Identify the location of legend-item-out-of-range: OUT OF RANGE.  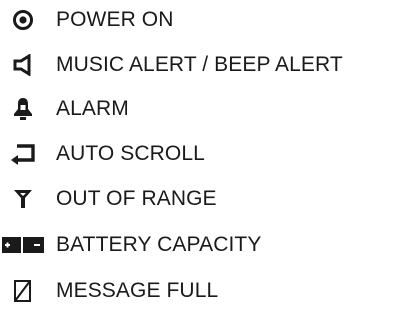
(209, 199).